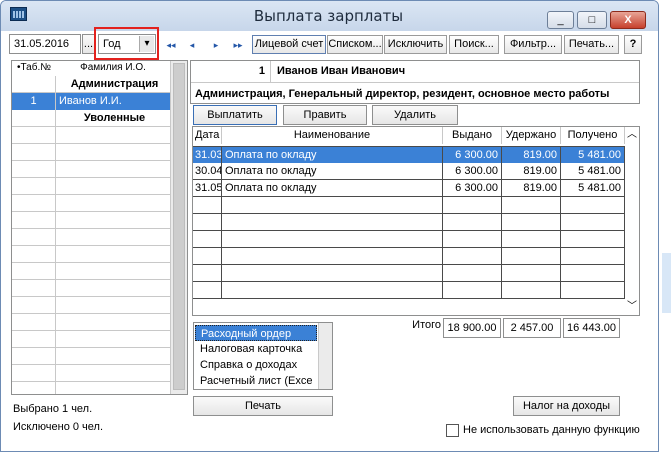 This screenshot has width=671, height=461. What do you see at coordinates (452, 430) in the screenshot?
I see `disable-checkbox` at bounding box center [452, 430].